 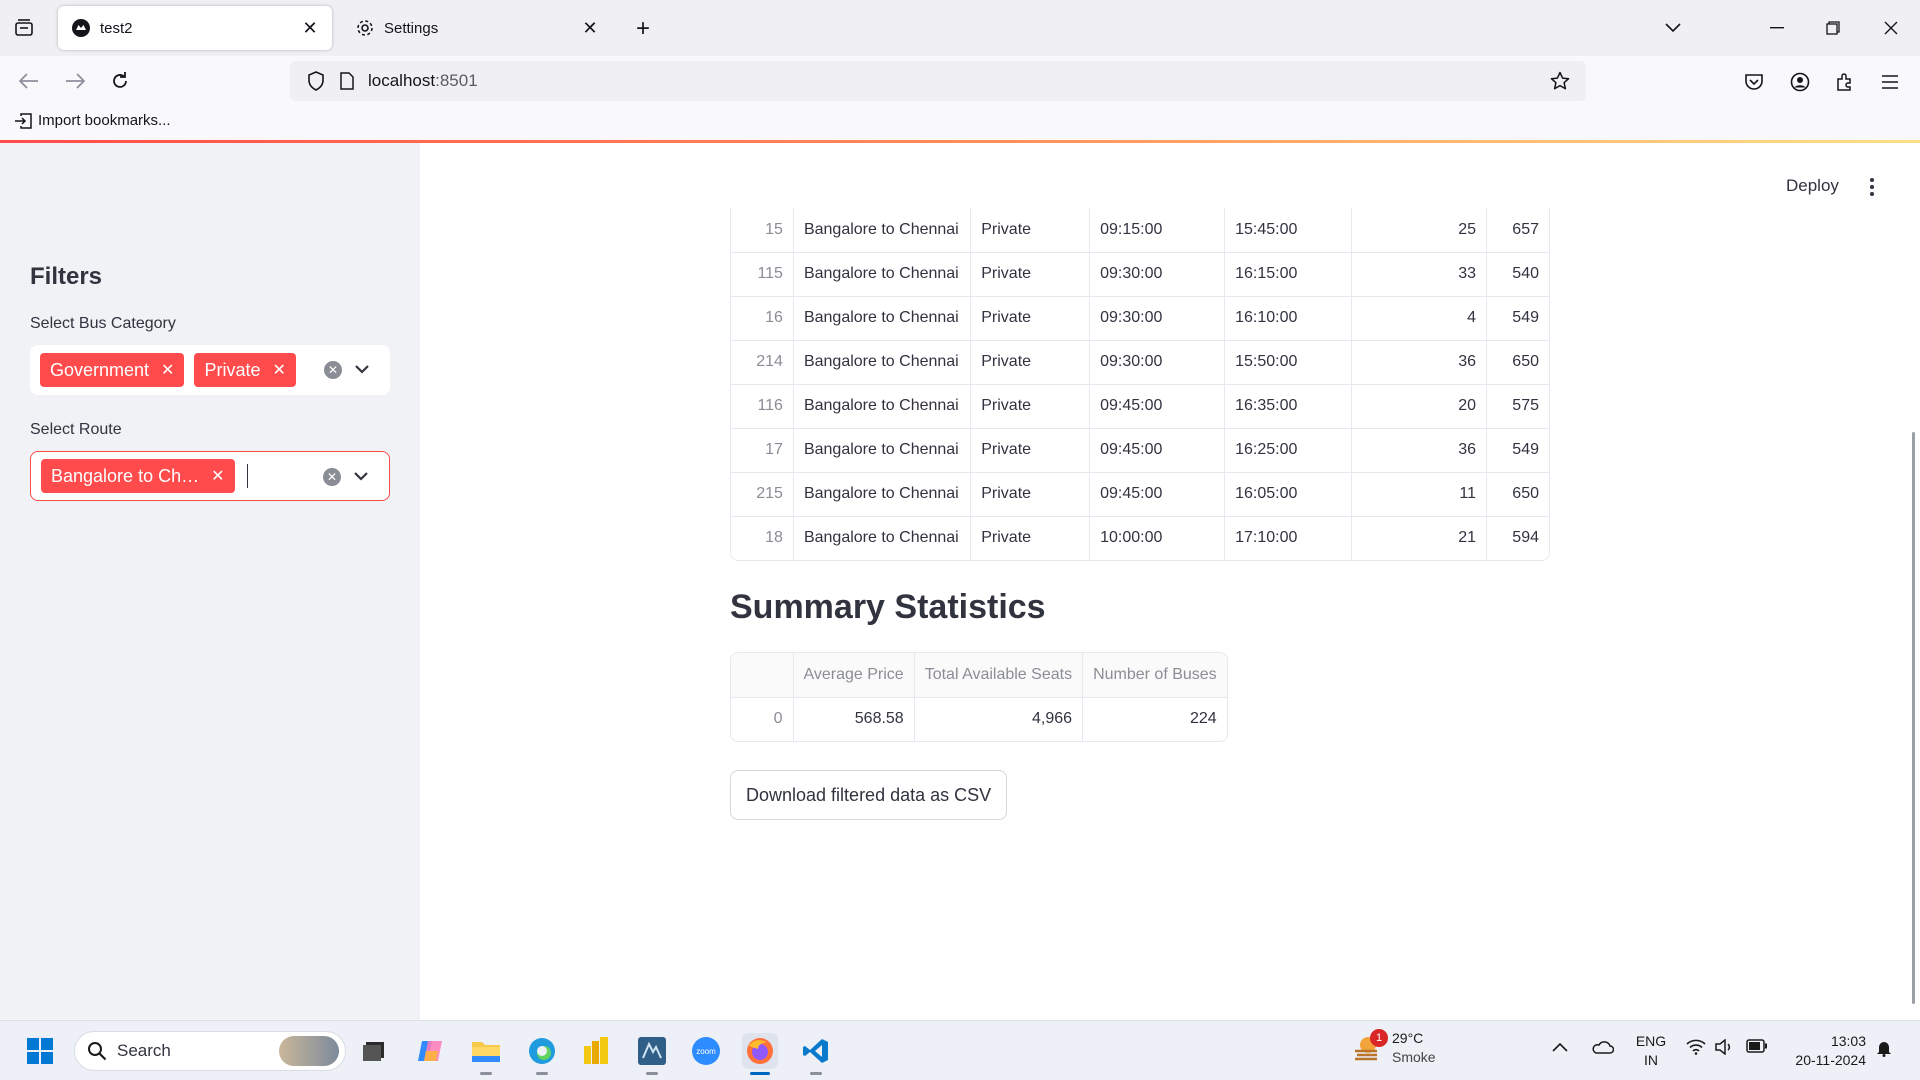 What do you see at coordinates (23, 120) in the screenshot?
I see `import-icon` at bounding box center [23, 120].